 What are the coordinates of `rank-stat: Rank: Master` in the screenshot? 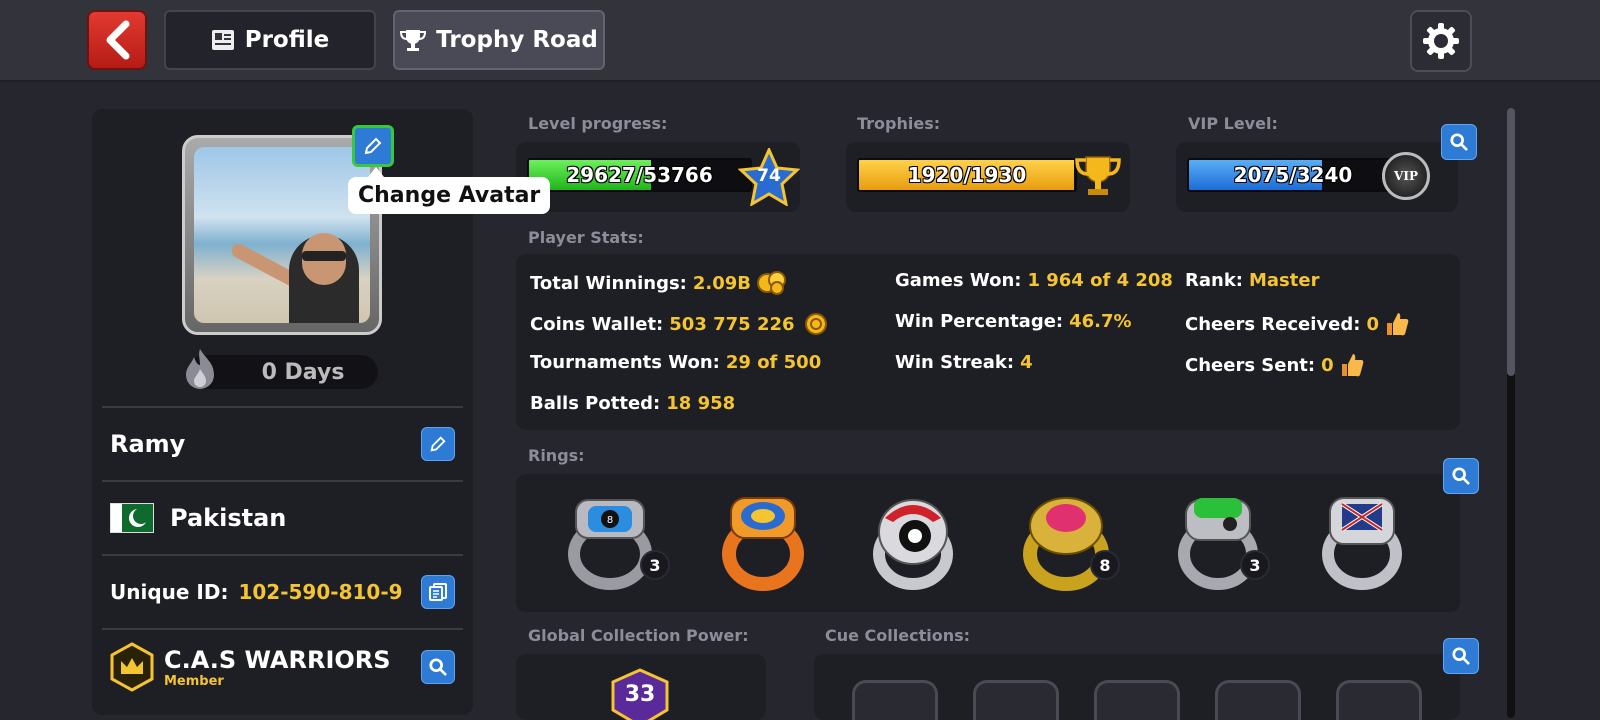 It's located at (1252, 280).